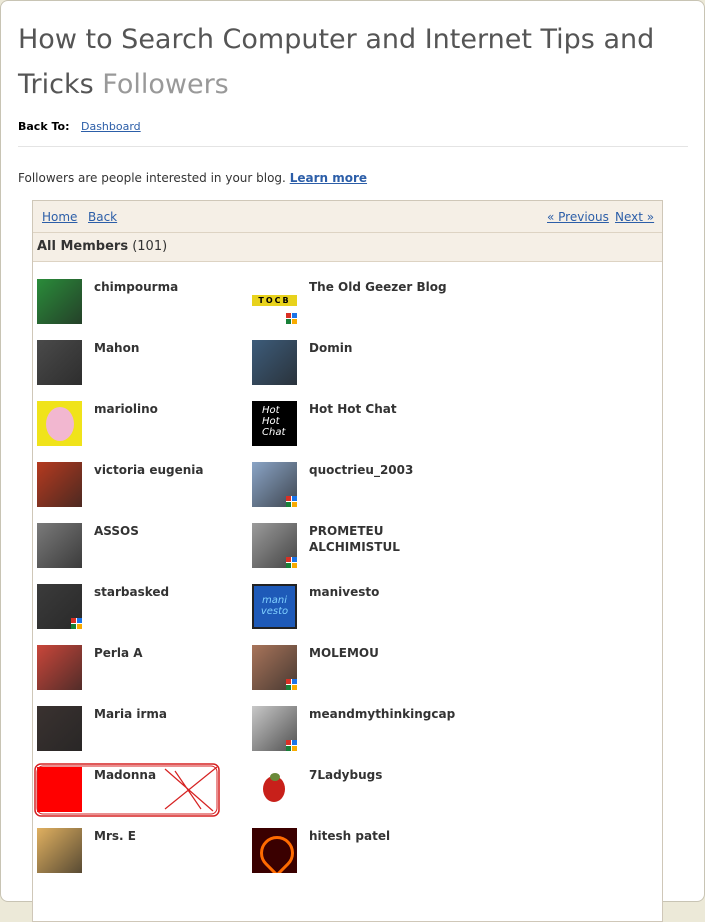 The height and width of the screenshot is (922, 705). I want to click on dashboard-link: Dashboard, so click(111, 126).